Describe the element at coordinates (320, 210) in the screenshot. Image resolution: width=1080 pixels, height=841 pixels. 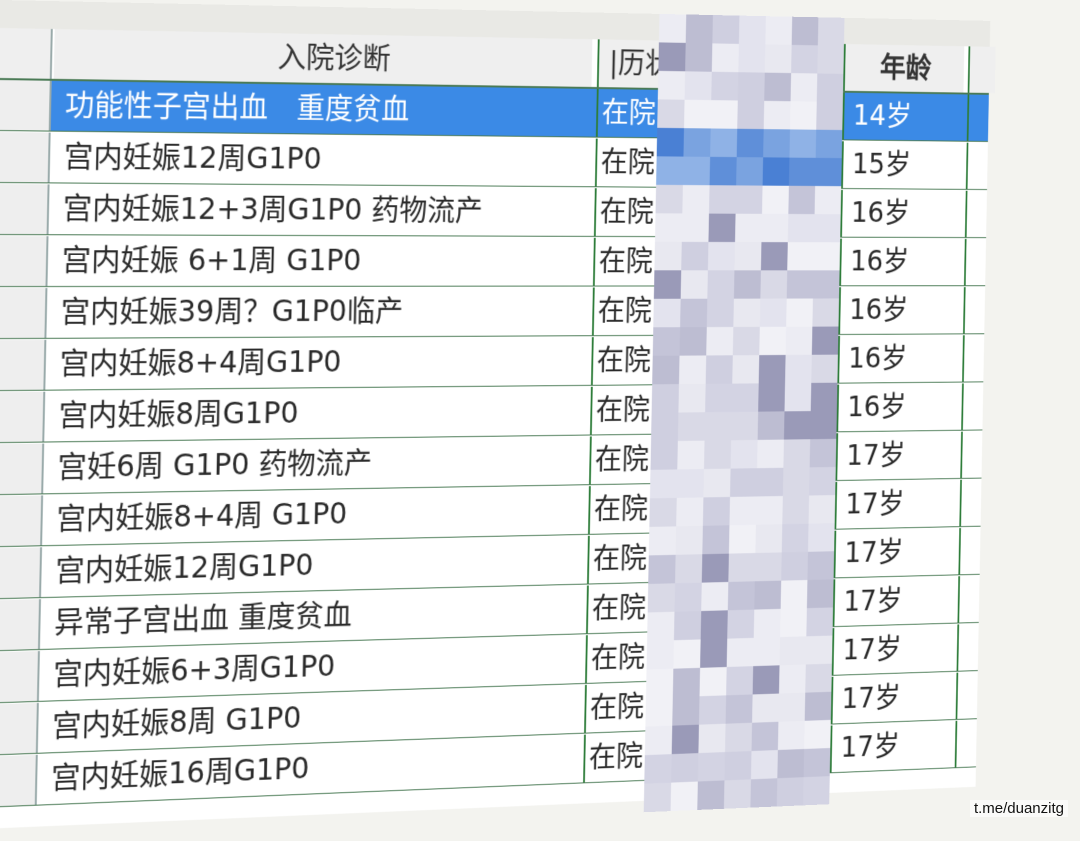
I see `cell-diagnosis: 宫内妊娠12+3周G1P0 药物流产` at that location.